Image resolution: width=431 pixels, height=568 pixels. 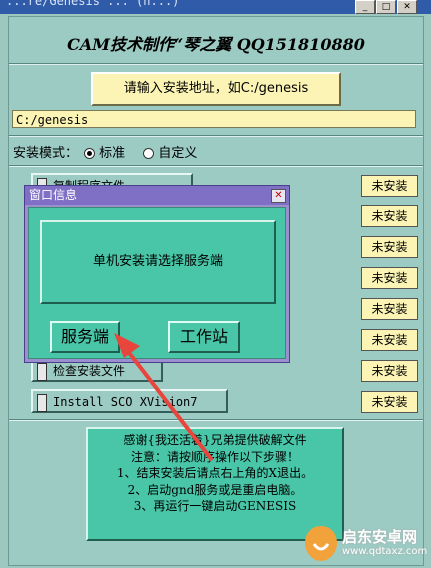 I want to click on radio-checked-icon, so click(x=90, y=153).